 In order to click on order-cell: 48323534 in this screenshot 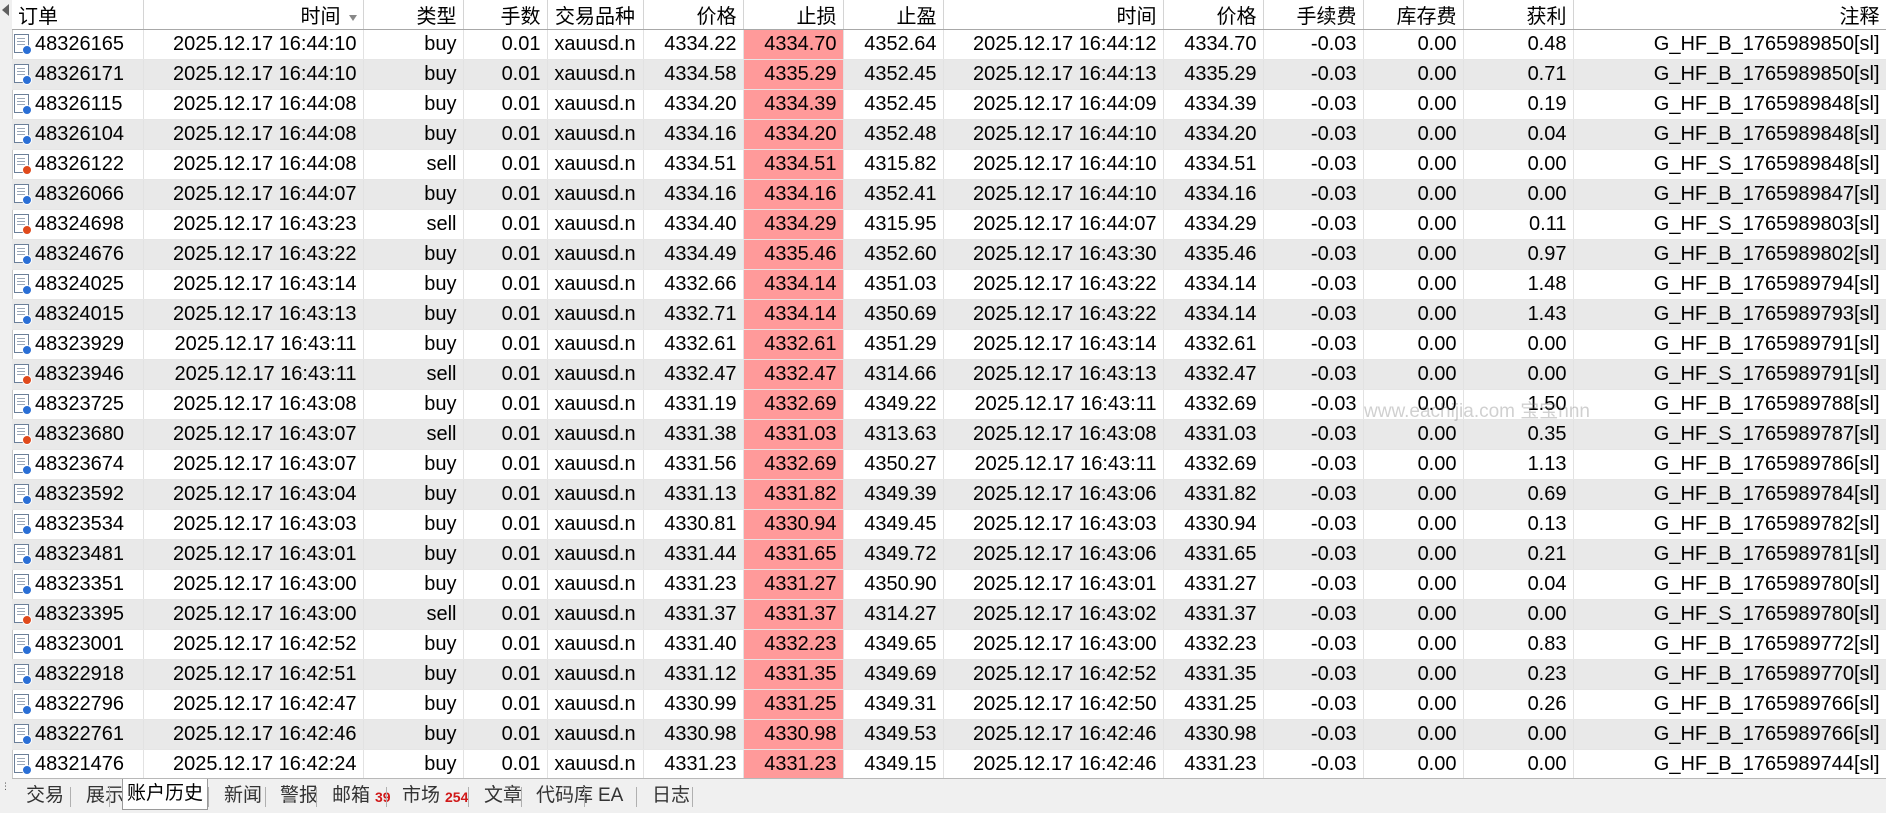, I will do `click(78, 524)`.